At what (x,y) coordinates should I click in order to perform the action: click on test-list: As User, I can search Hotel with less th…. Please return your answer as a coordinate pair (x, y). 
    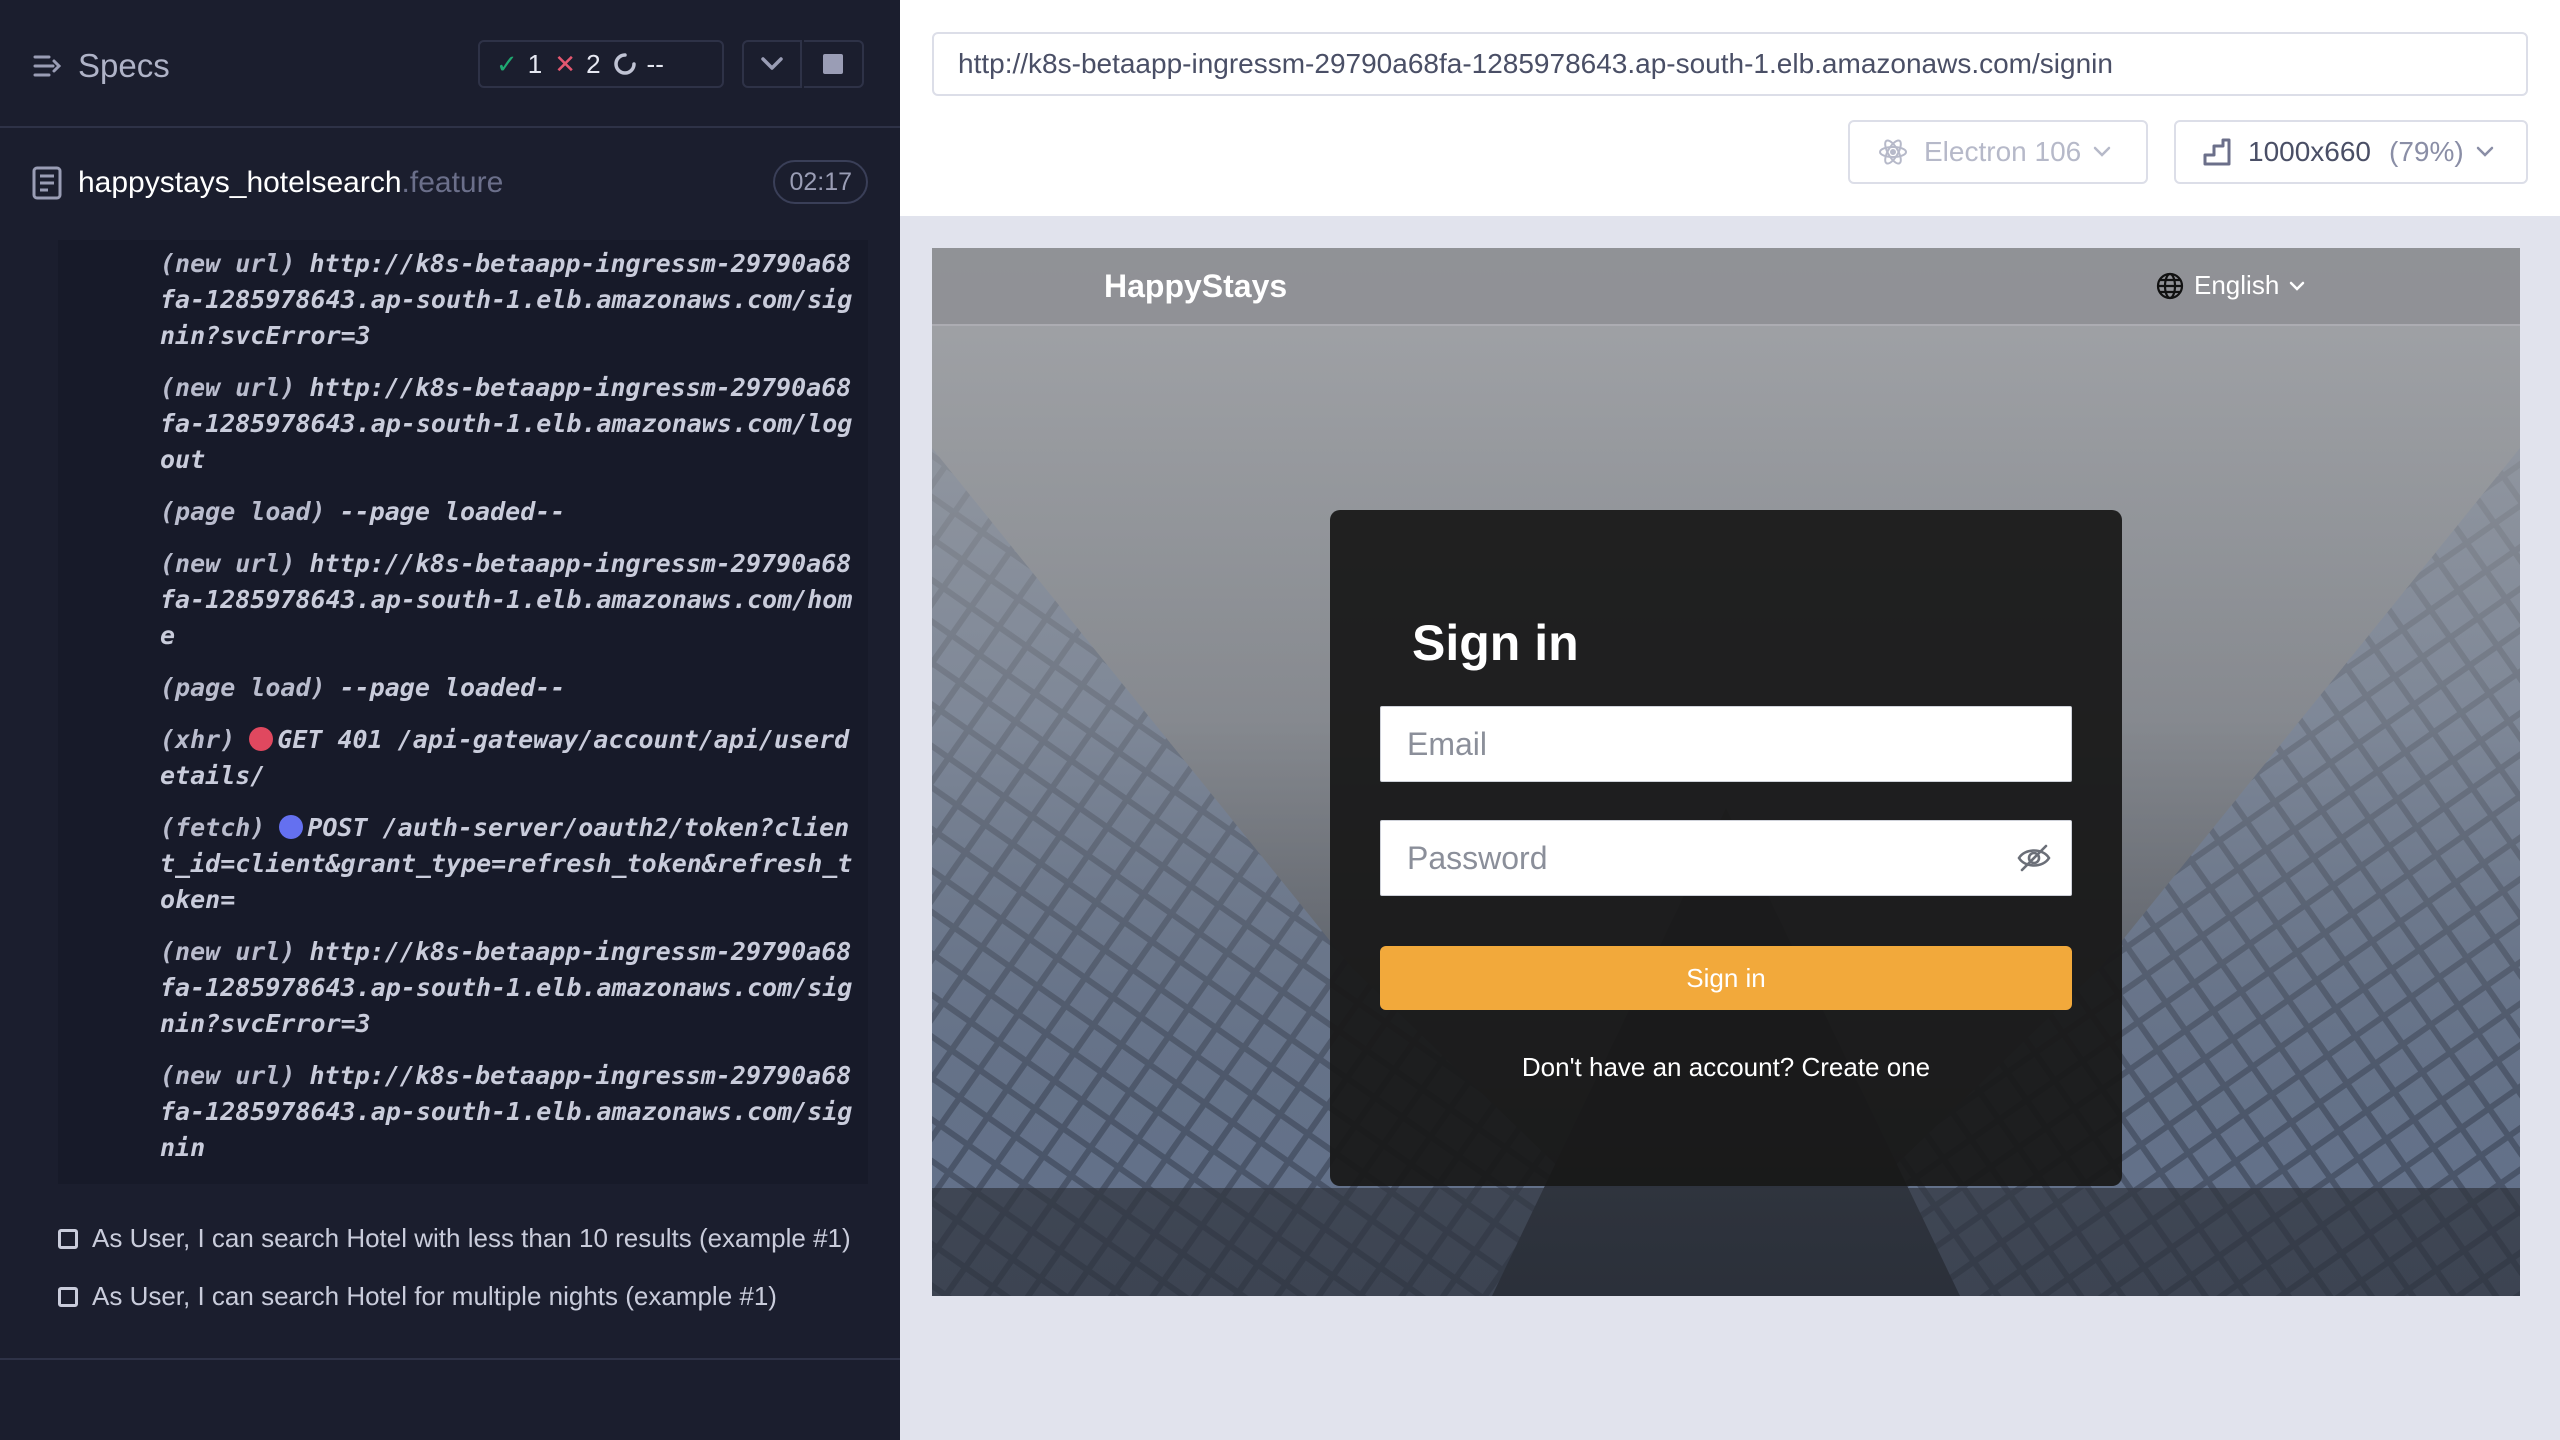
    Looking at the image, I should click on (463, 1278).